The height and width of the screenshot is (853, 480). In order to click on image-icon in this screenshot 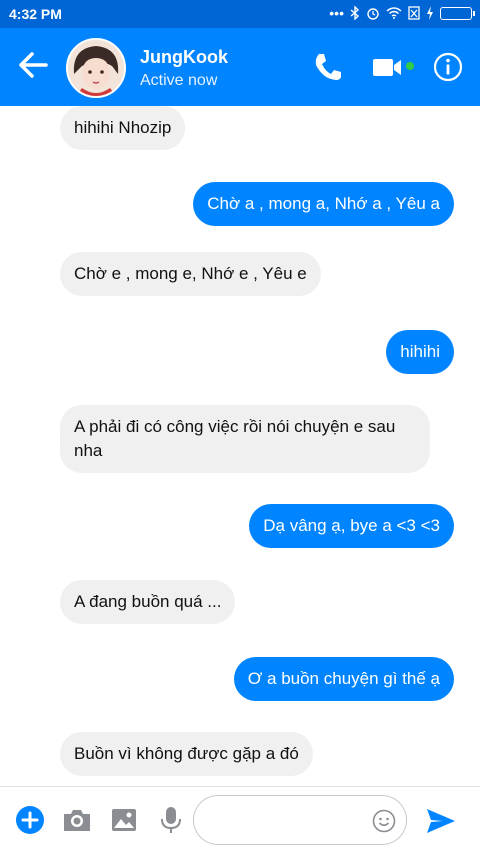, I will do `click(124, 820)`.